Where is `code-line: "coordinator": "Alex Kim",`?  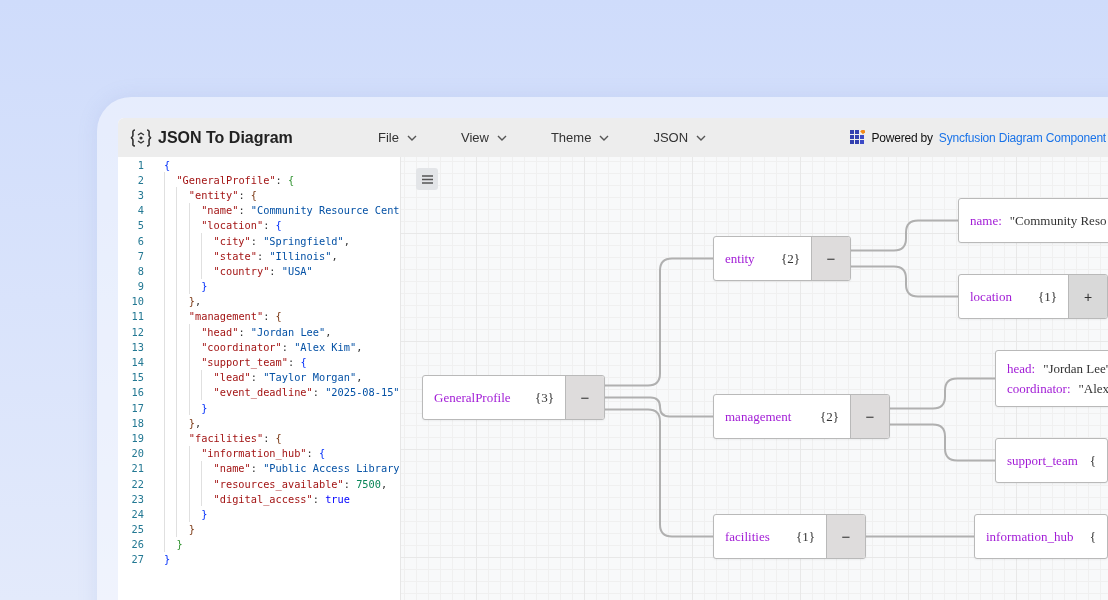
code-line: "coordinator": "Alex Kim", is located at coordinates (282, 346).